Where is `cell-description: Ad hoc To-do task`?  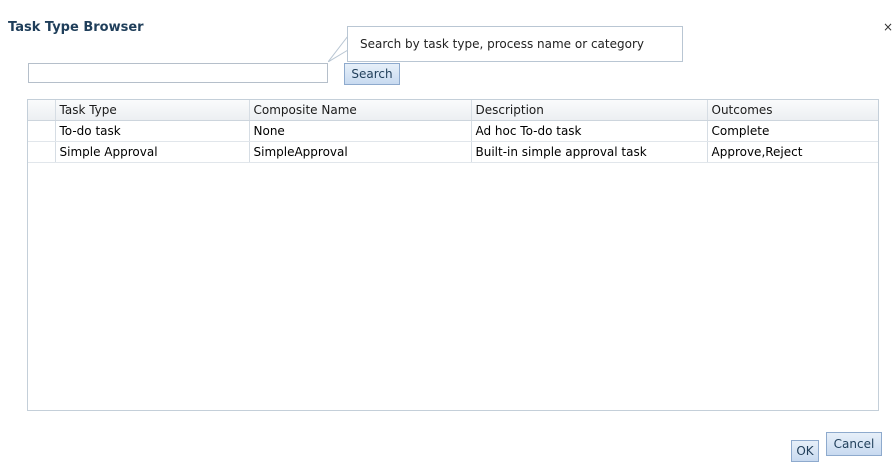
cell-description: Ad hoc To-do task is located at coordinates (589, 131).